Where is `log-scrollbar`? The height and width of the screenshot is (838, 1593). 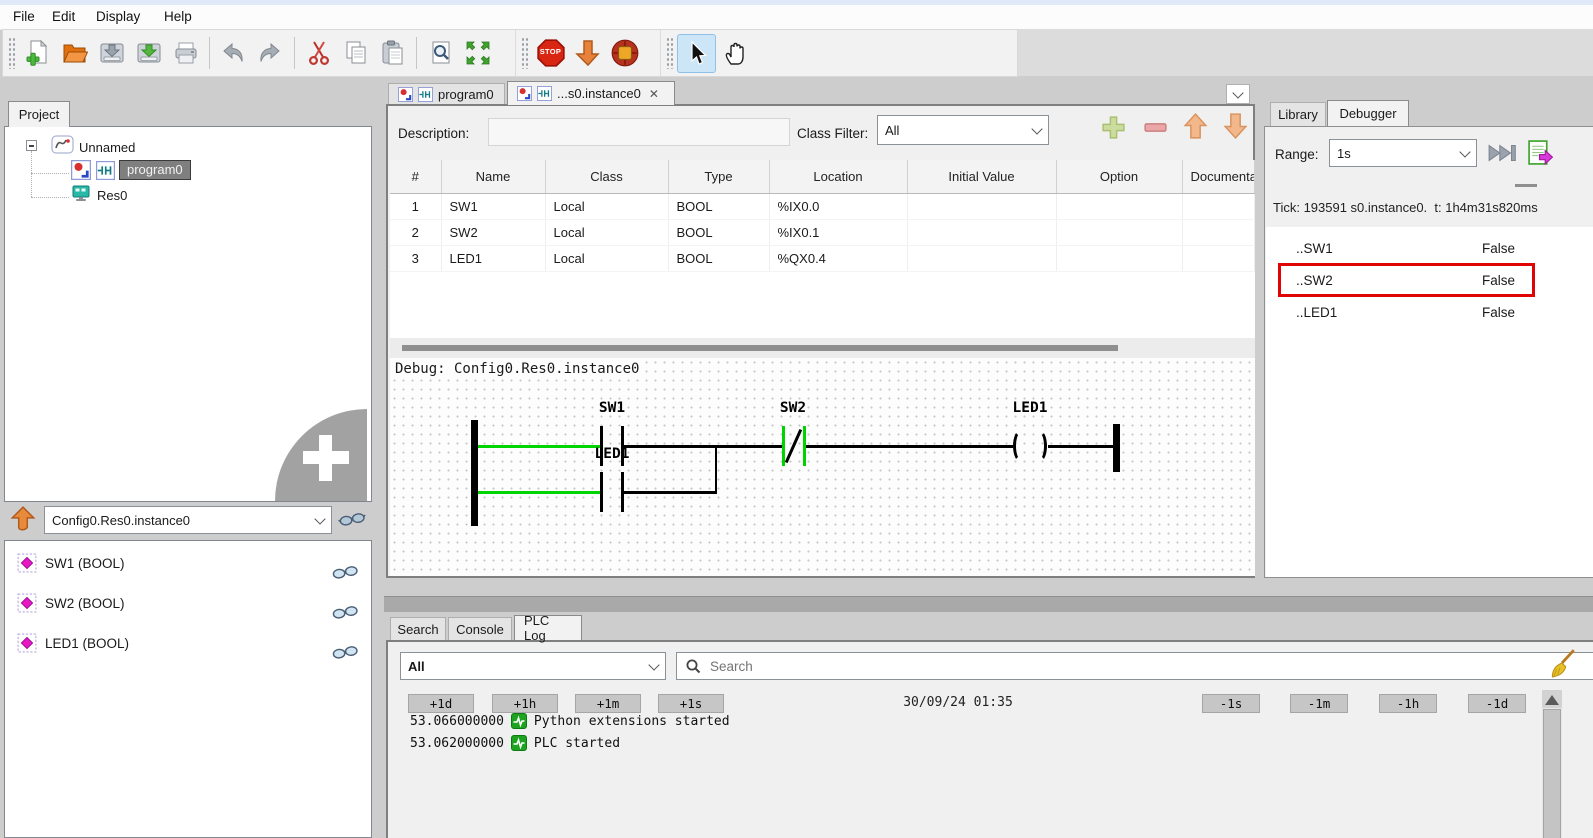
log-scrollbar is located at coordinates (1552, 764).